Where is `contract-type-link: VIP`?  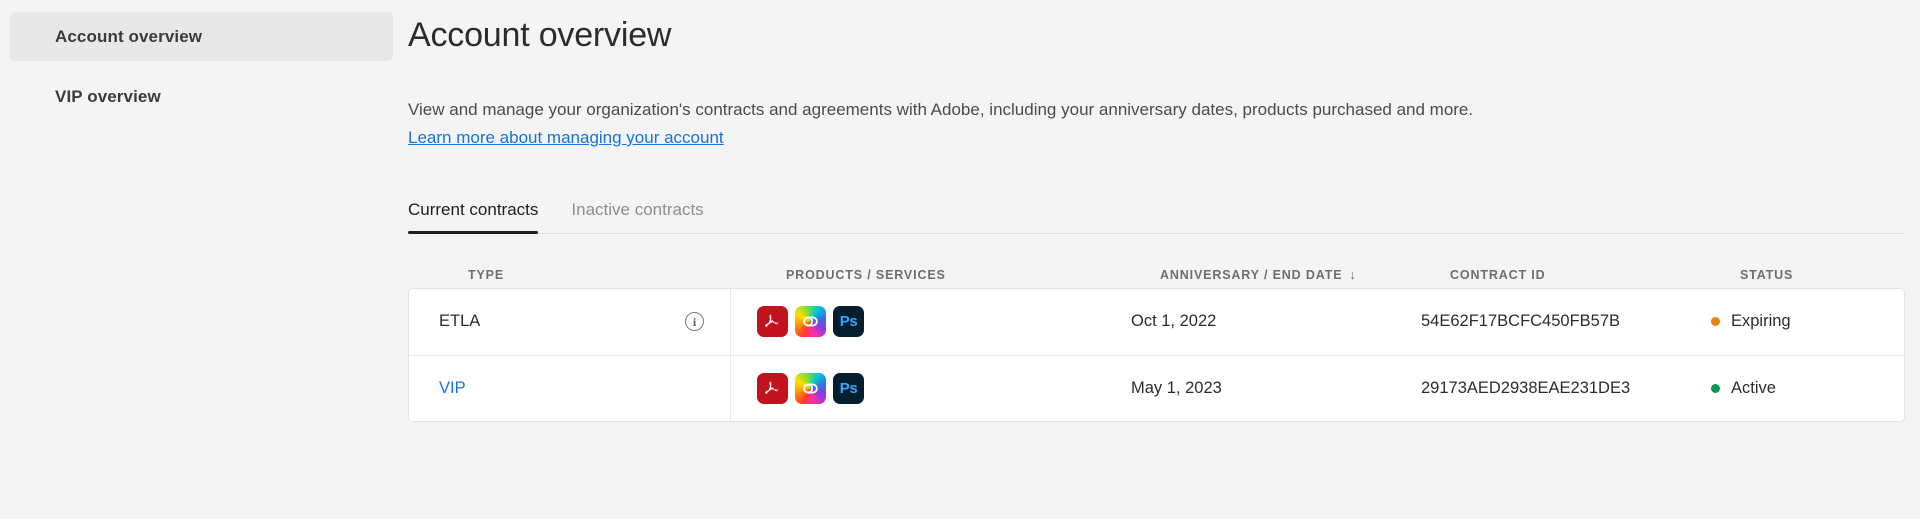 contract-type-link: VIP is located at coordinates (452, 388).